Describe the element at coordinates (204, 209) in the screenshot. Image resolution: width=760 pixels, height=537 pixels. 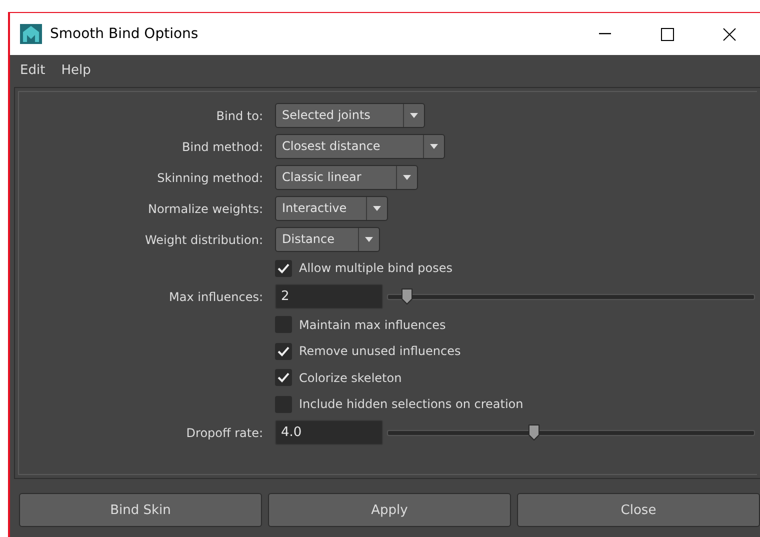
I see `field-label: Normalize weights:` at that location.